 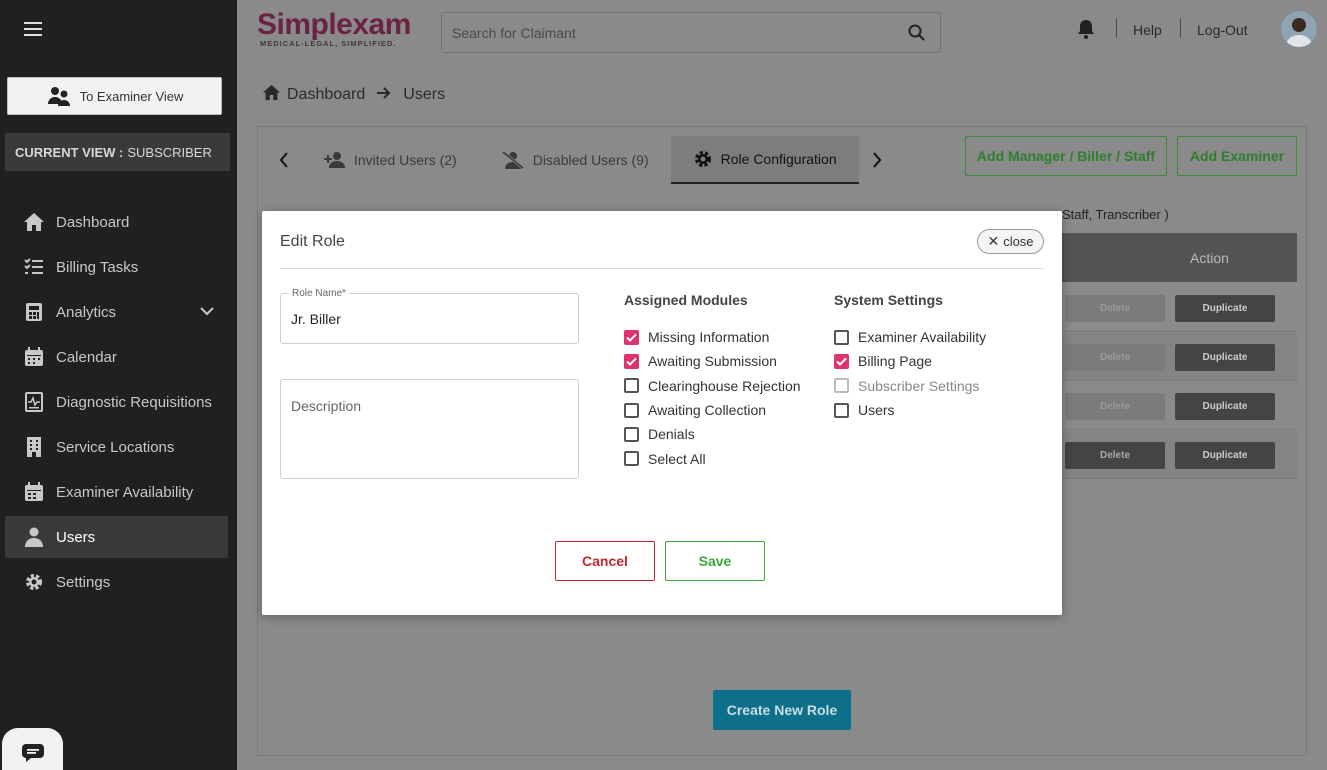 I want to click on save-button: Save, so click(x=715, y=561).